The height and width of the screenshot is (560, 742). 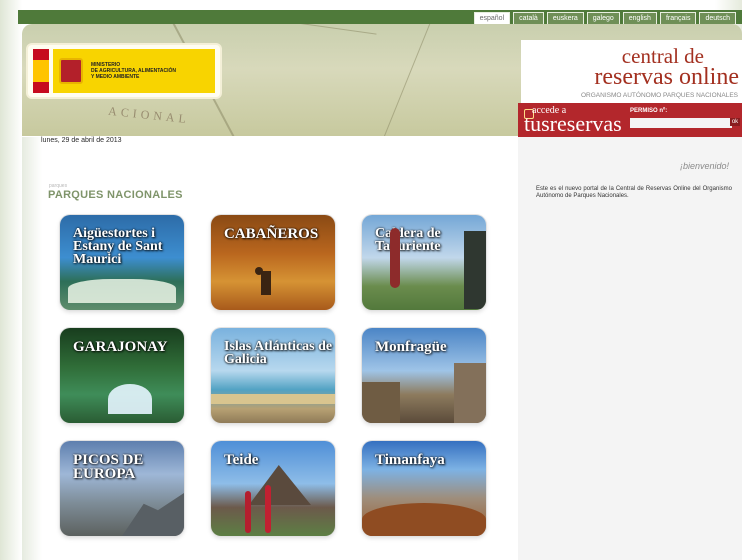 I want to click on section-title: PARQUES NACIONALES, so click(x=115, y=195).